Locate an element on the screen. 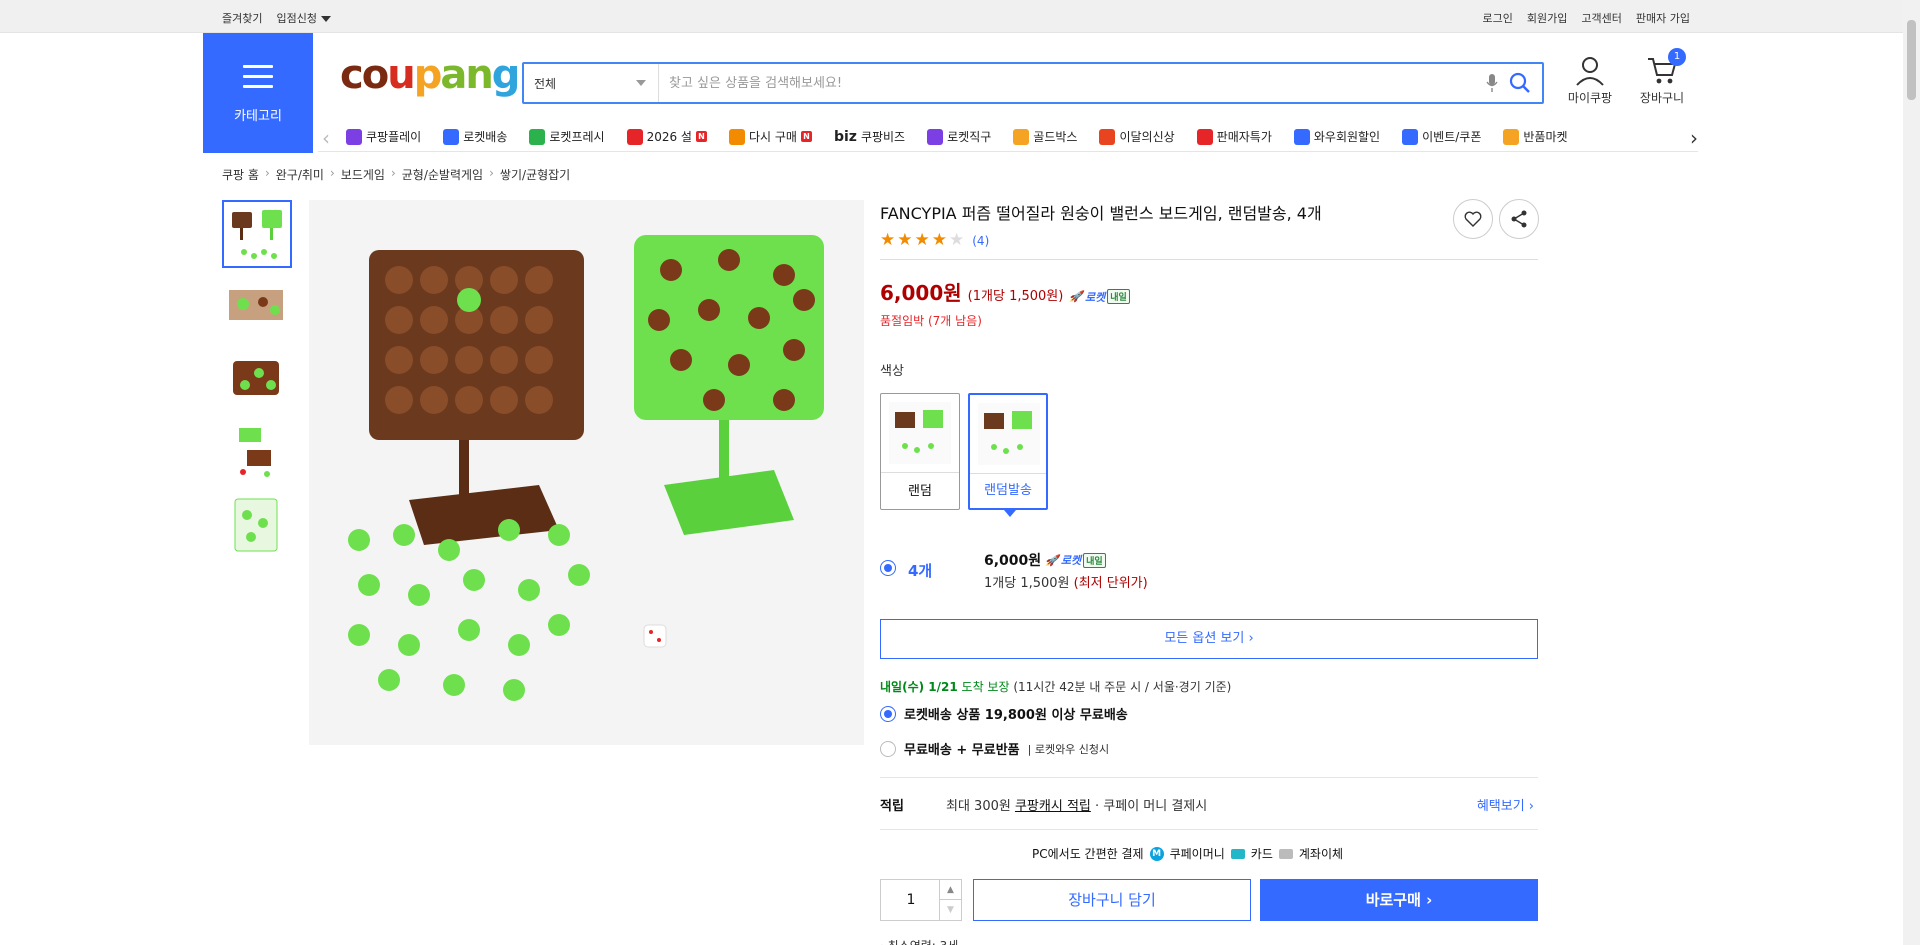  breadcrumb-item: 균형/순발력게임 is located at coordinates (442, 174).